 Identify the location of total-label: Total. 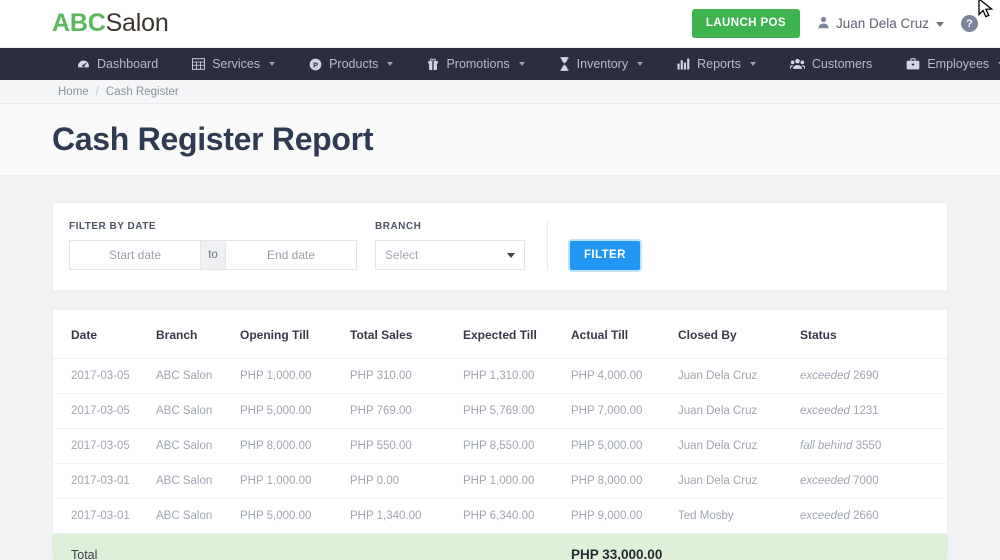
(104, 546).